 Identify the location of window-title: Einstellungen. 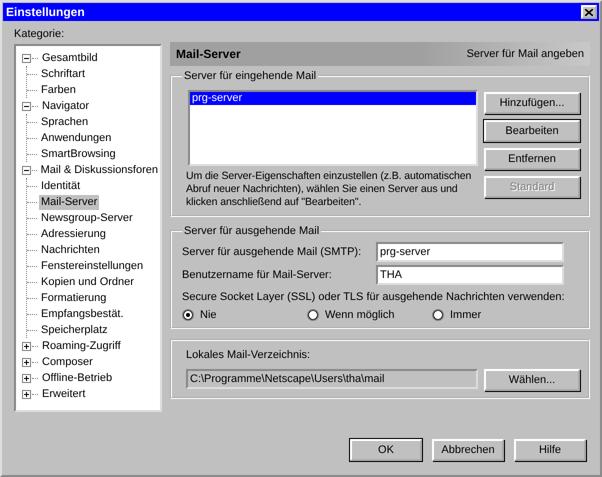
(45, 12).